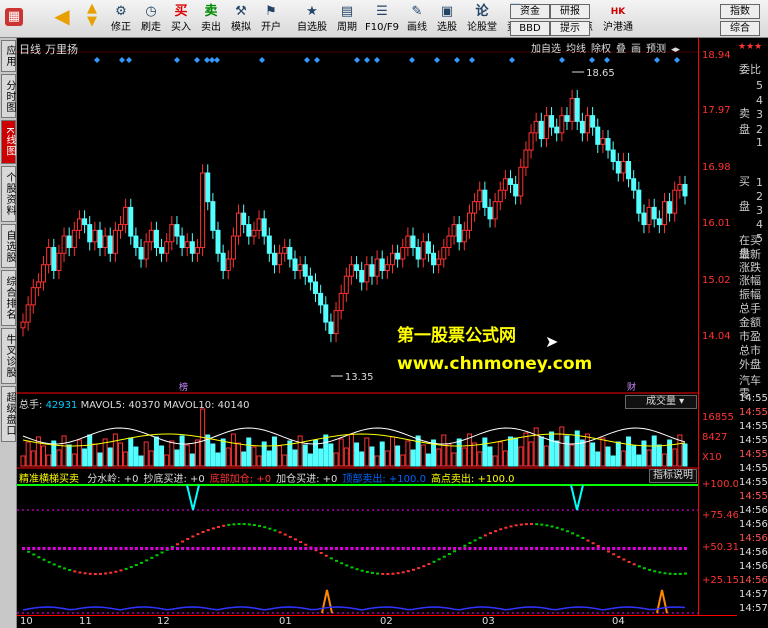  Describe the element at coordinates (163, 621) in the screenshot. I see `month-label: 12` at that location.